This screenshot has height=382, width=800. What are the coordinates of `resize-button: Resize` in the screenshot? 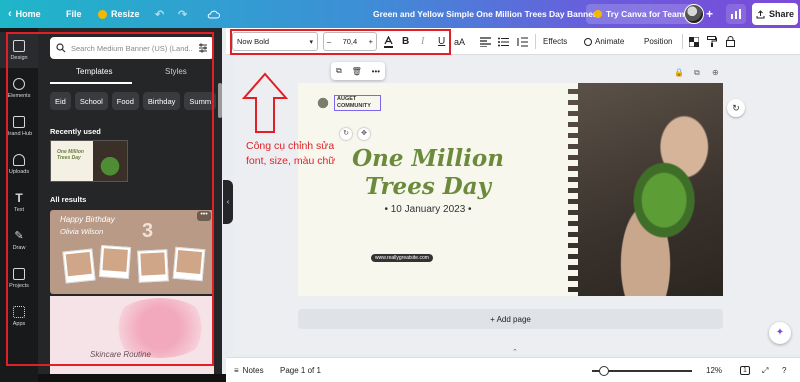 It's located at (119, 14).